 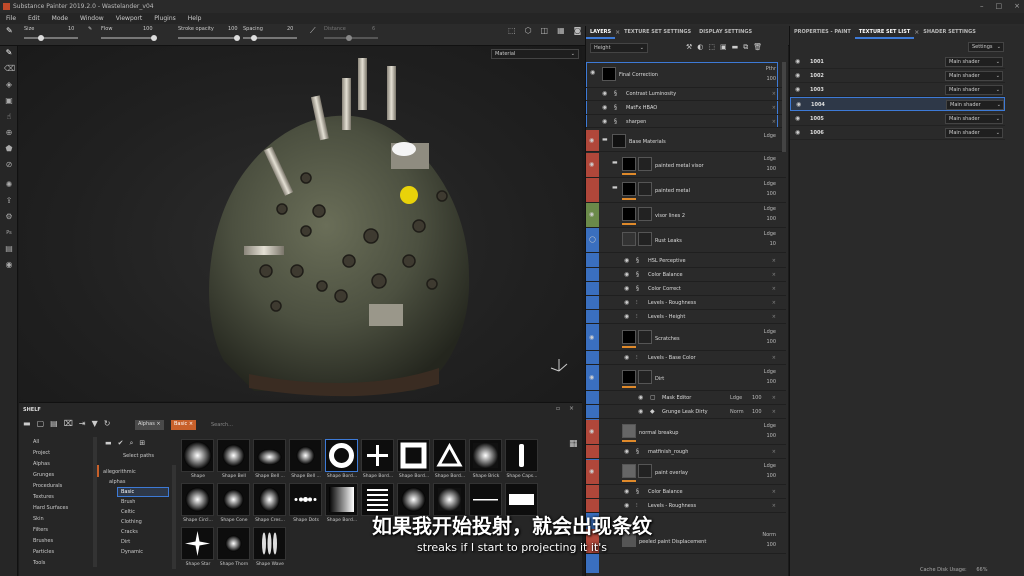 What do you see at coordinates (700, 47) in the screenshot?
I see `add-mask-icon: ◐` at bounding box center [700, 47].